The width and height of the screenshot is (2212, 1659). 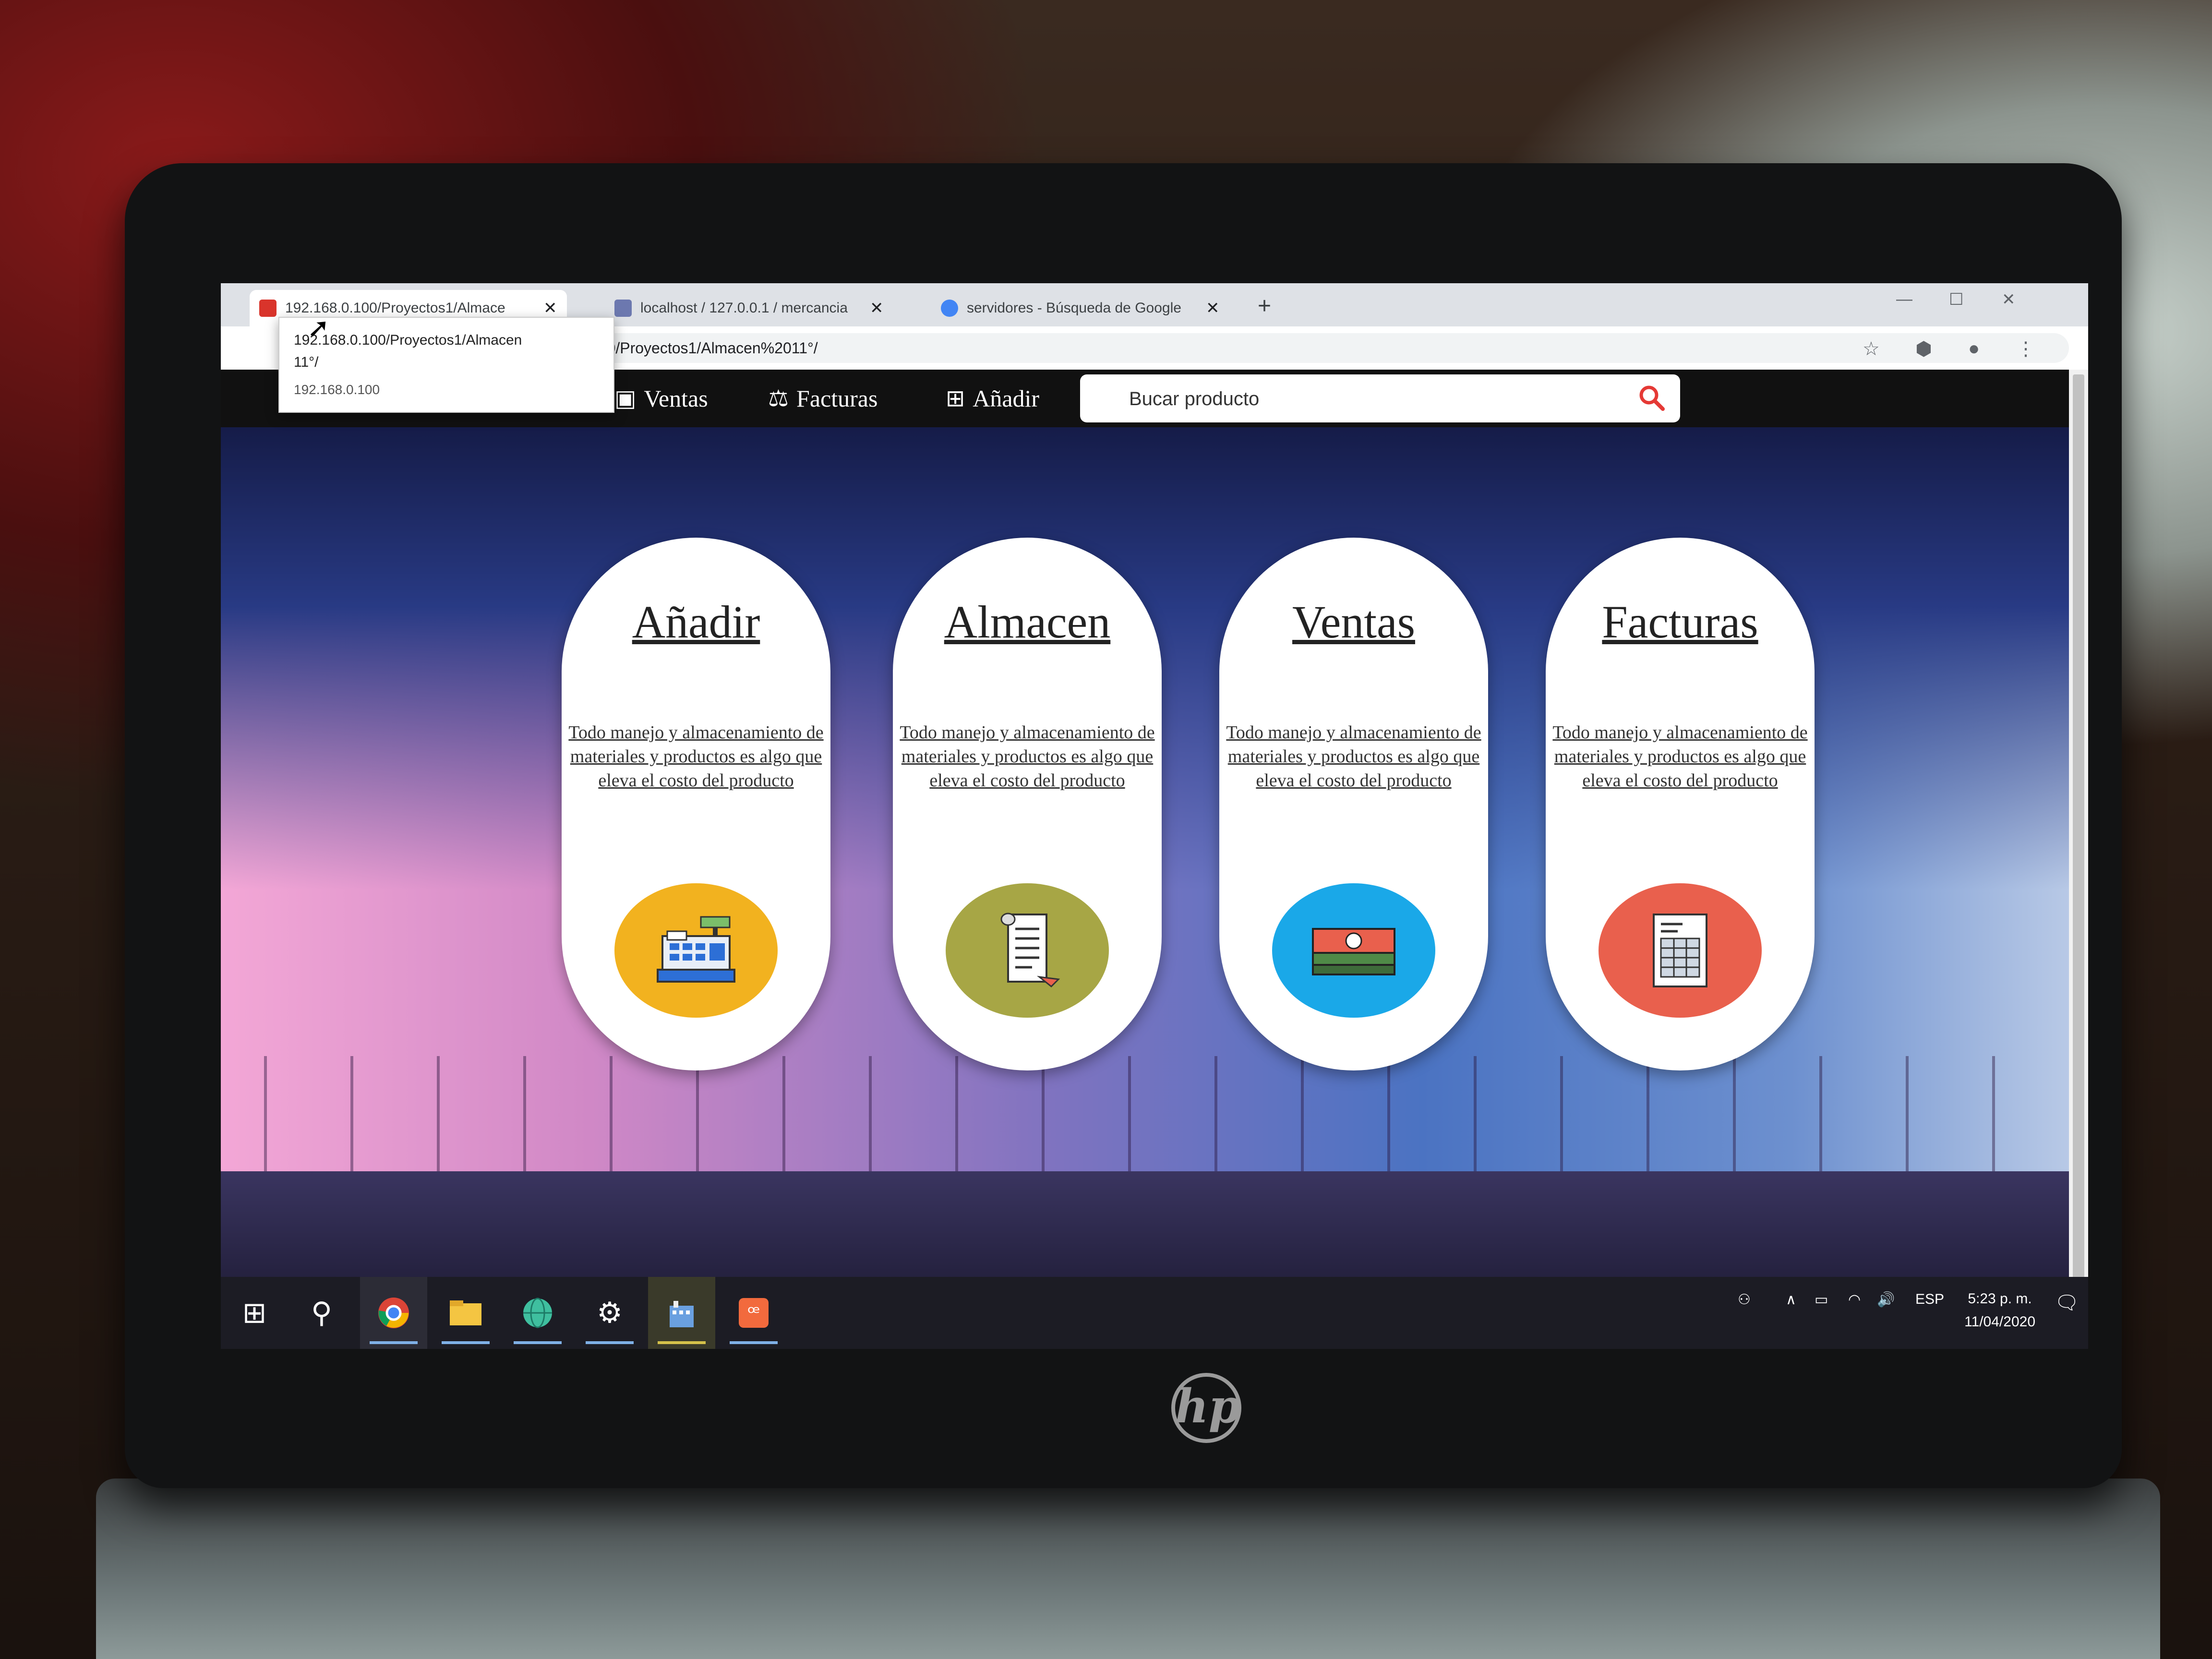 I want to click on notification-icon: 🗨, so click(x=2067, y=1302).